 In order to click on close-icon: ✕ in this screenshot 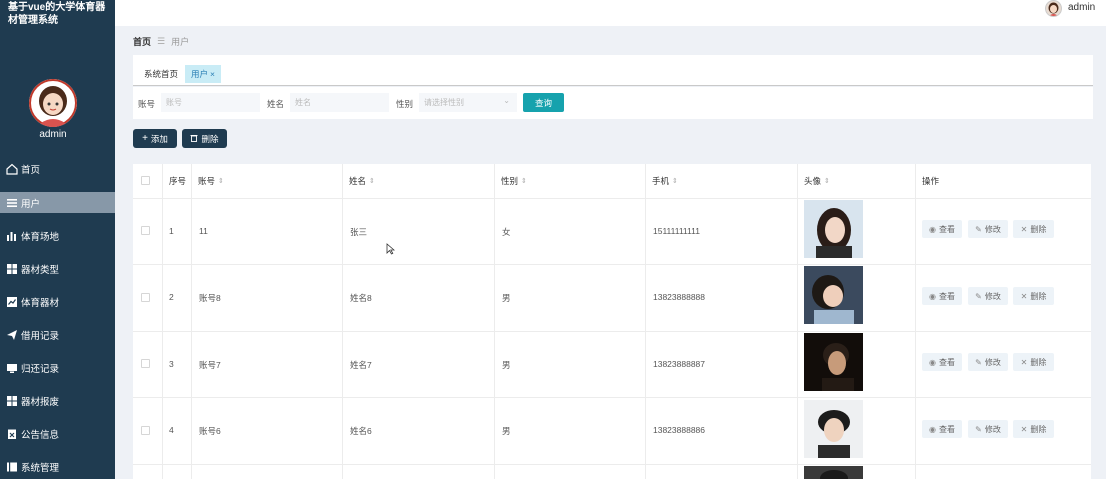, I will do `click(1024, 229)`.